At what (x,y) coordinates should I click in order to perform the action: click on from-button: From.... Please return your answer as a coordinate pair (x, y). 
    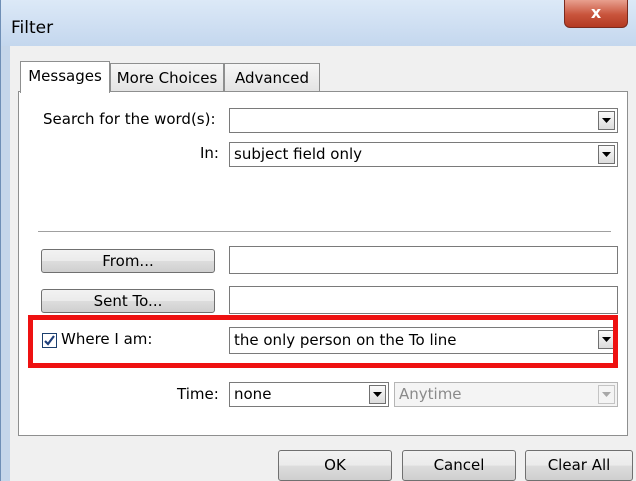
    Looking at the image, I should click on (128, 261).